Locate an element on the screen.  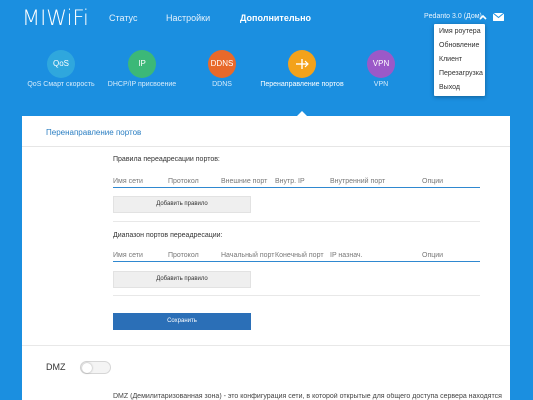
menu-item-router-name: Имя роутера is located at coordinates (460, 31).